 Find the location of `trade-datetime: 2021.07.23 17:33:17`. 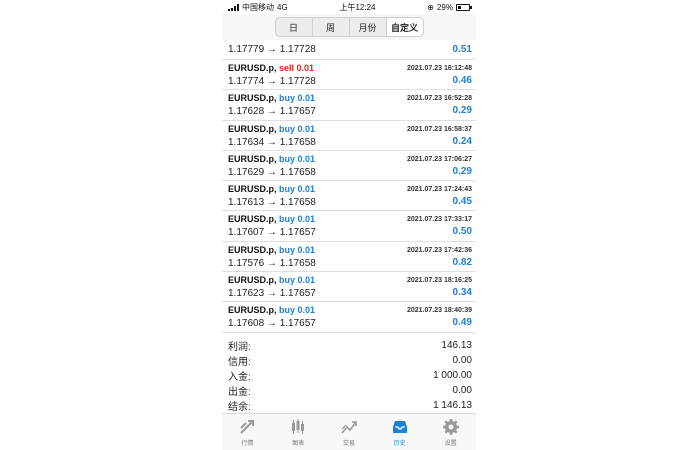

trade-datetime: 2021.07.23 17:33:17 is located at coordinates (439, 220).